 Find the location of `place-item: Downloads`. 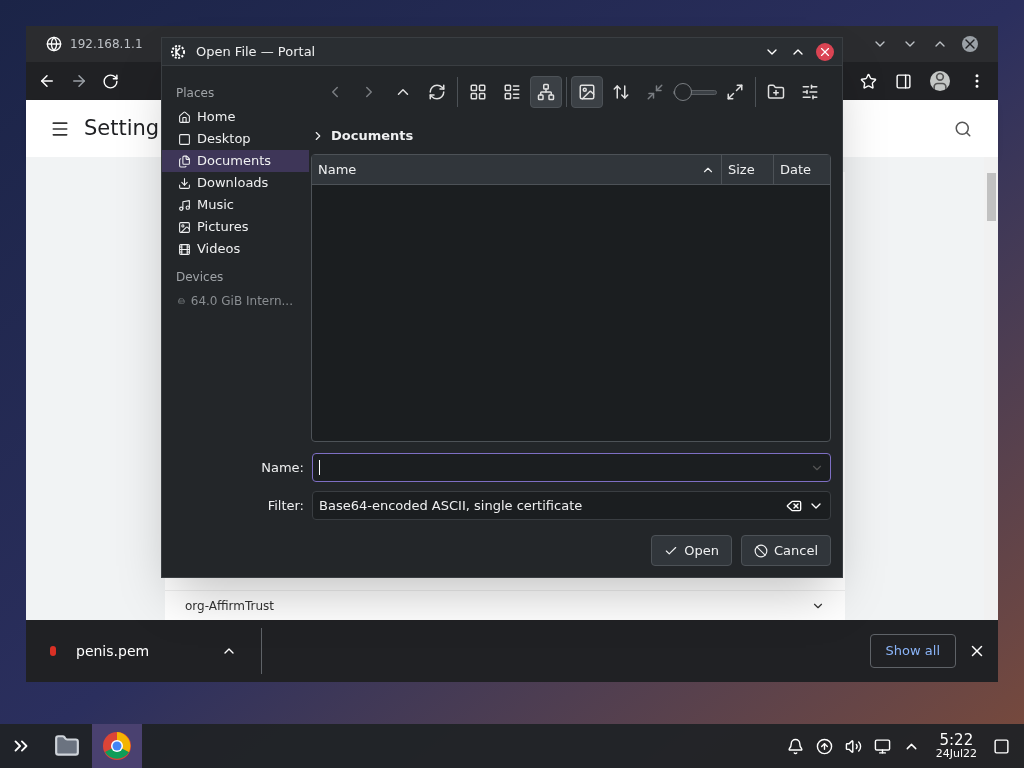

place-item: Downloads is located at coordinates (235, 183).